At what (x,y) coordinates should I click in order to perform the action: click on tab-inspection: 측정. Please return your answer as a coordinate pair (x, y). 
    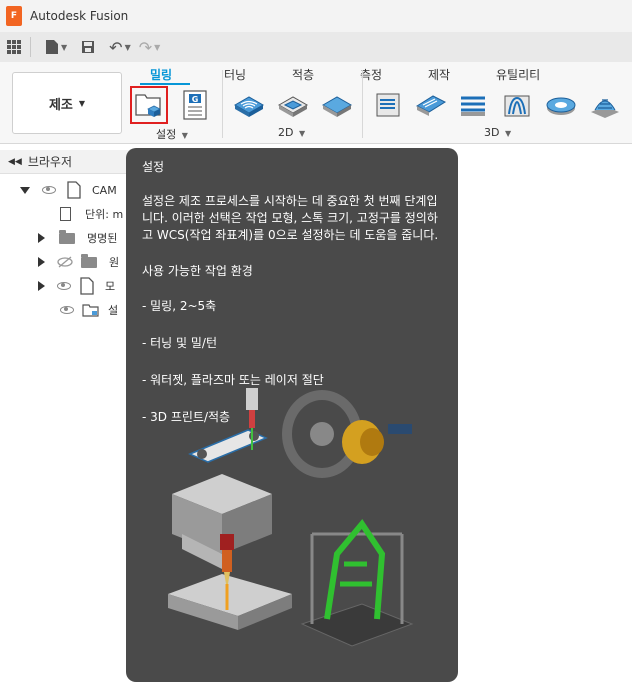
    Looking at the image, I should click on (371, 74).